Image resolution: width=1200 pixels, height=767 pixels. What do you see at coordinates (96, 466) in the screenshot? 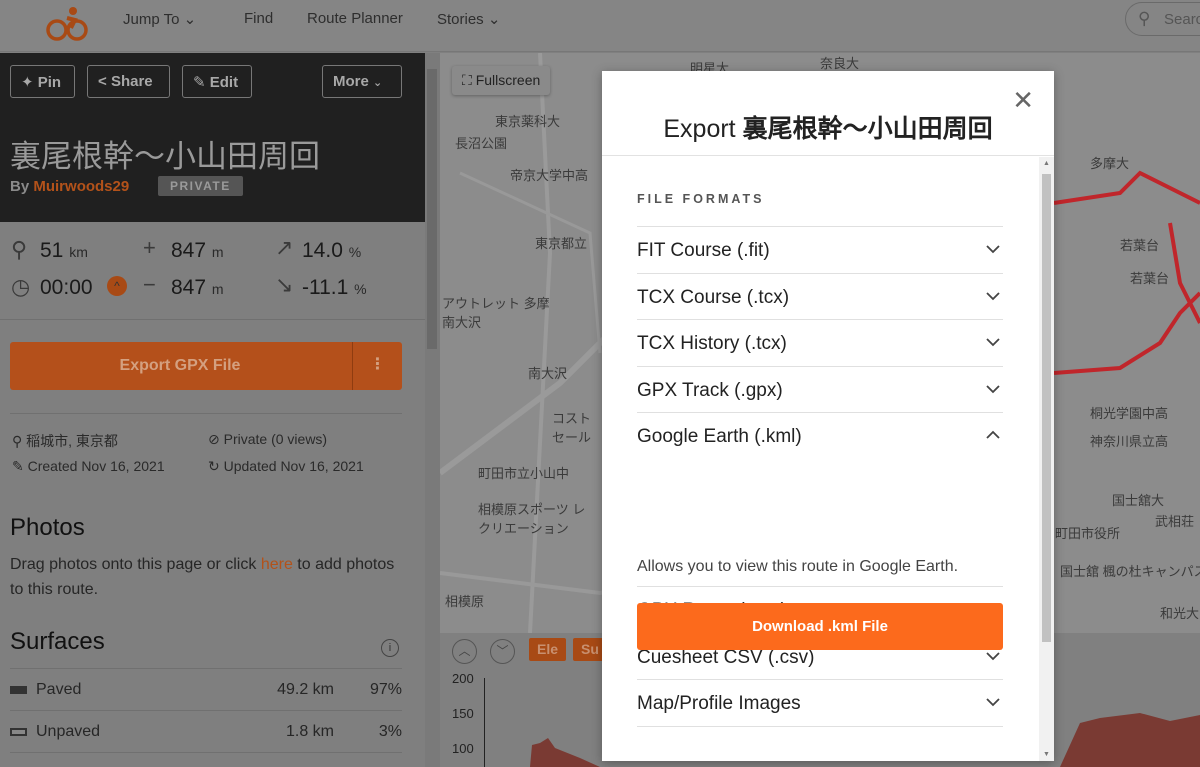
I see `created-text: Created Nov 16, 2021` at bounding box center [96, 466].